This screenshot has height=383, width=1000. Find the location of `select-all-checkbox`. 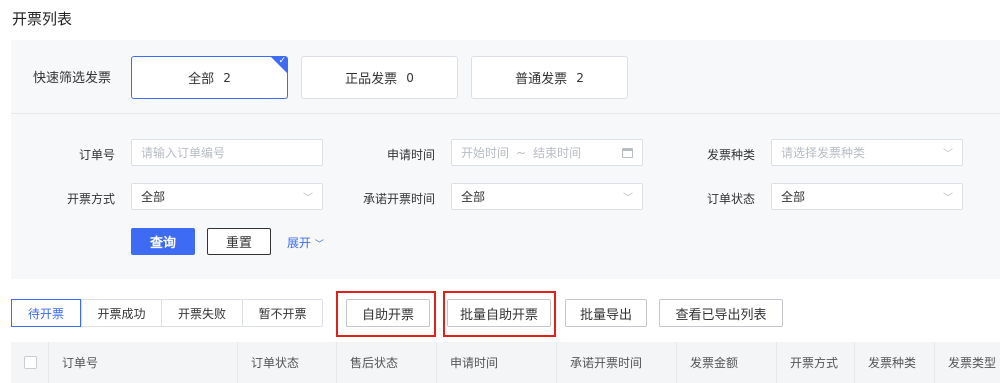

select-all-checkbox is located at coordinates (30, 362).